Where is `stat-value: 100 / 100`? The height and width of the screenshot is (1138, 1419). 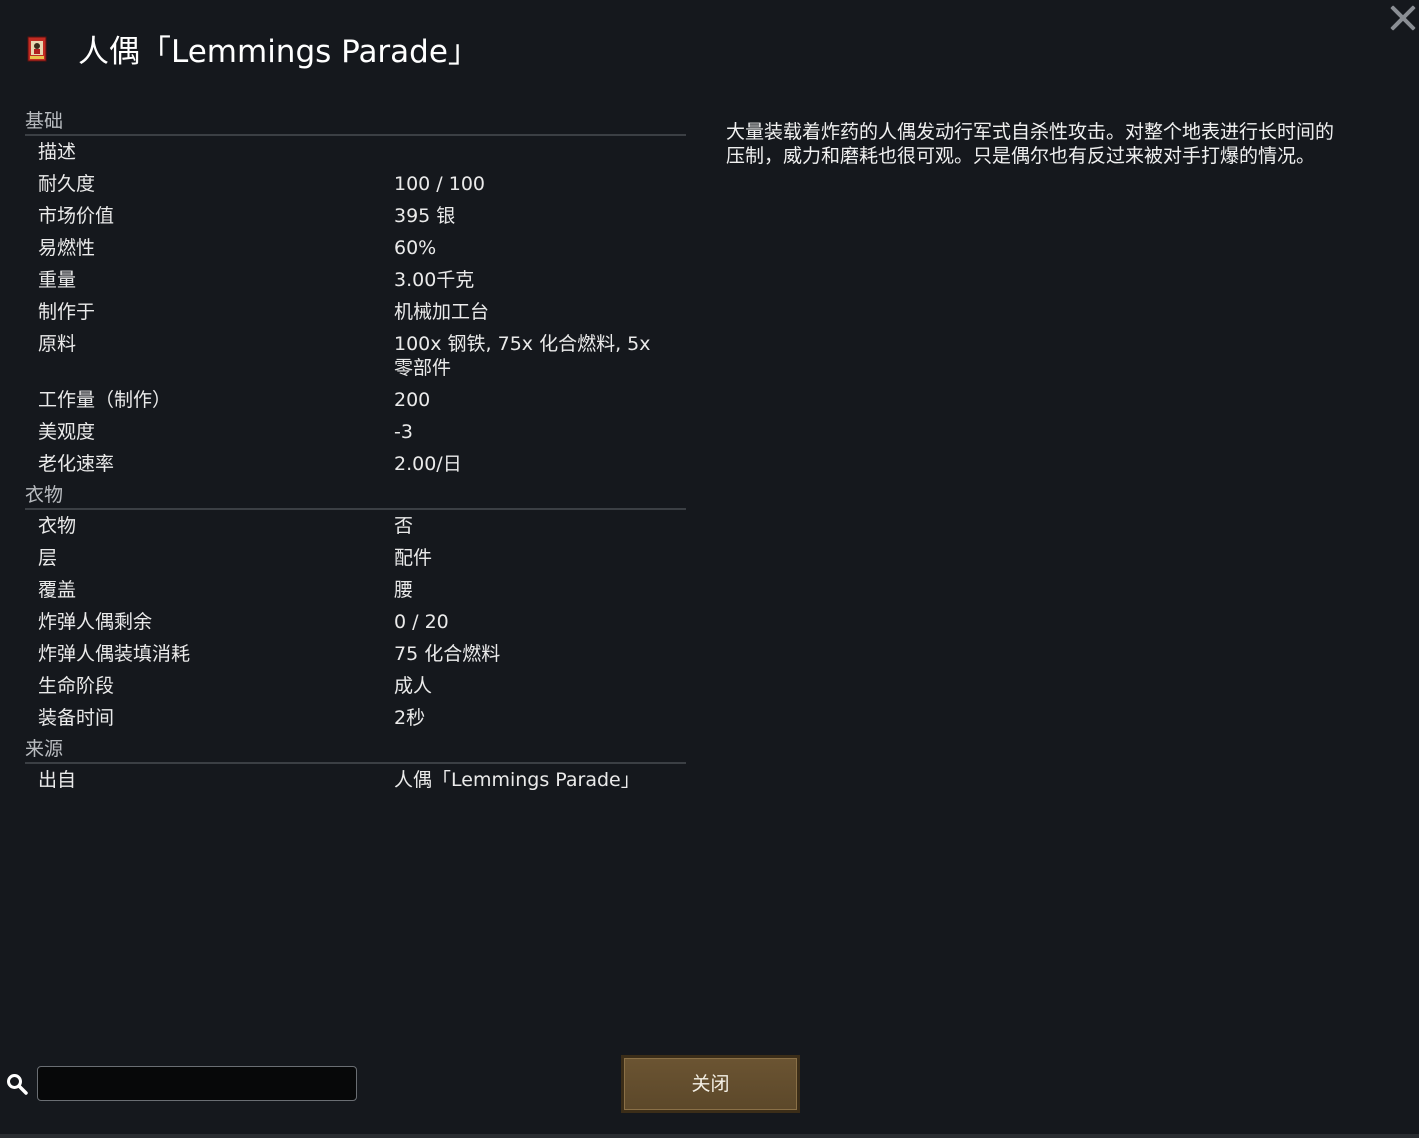
stat-value: 100 / 100 is located at coordinates (440, 184).